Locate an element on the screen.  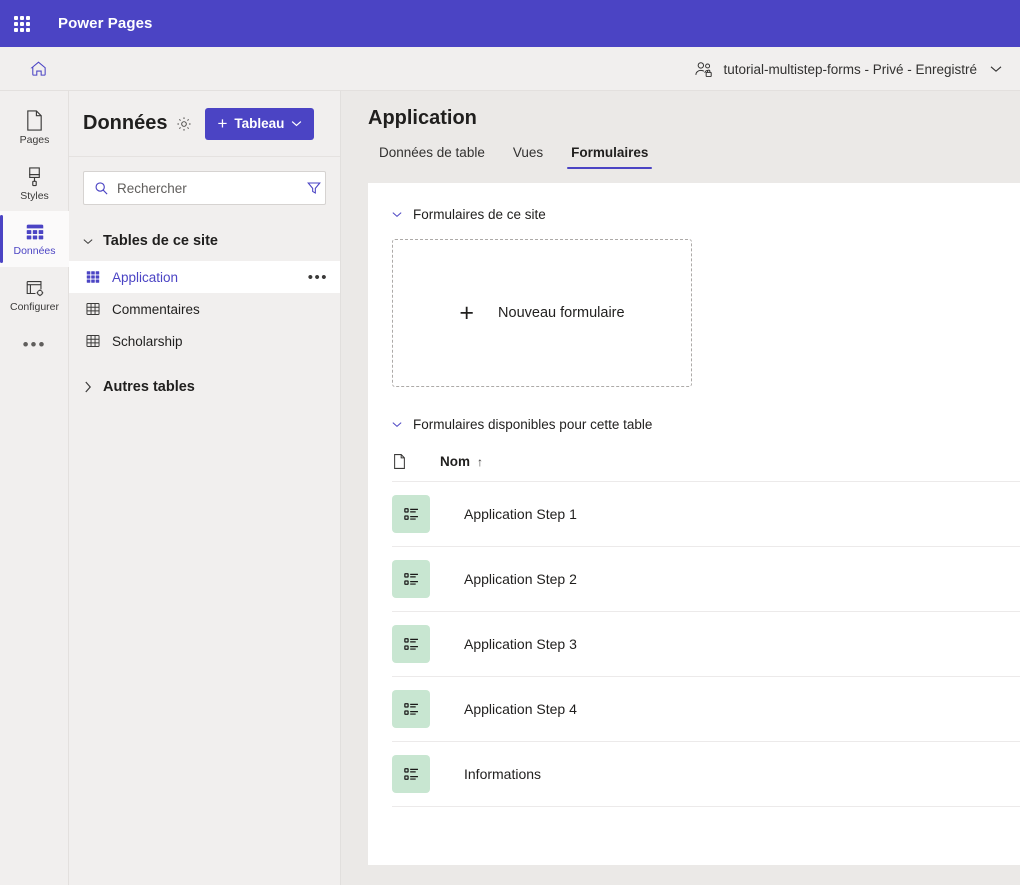
table-row: Application Step 4 is located at coordinates (706, 709).